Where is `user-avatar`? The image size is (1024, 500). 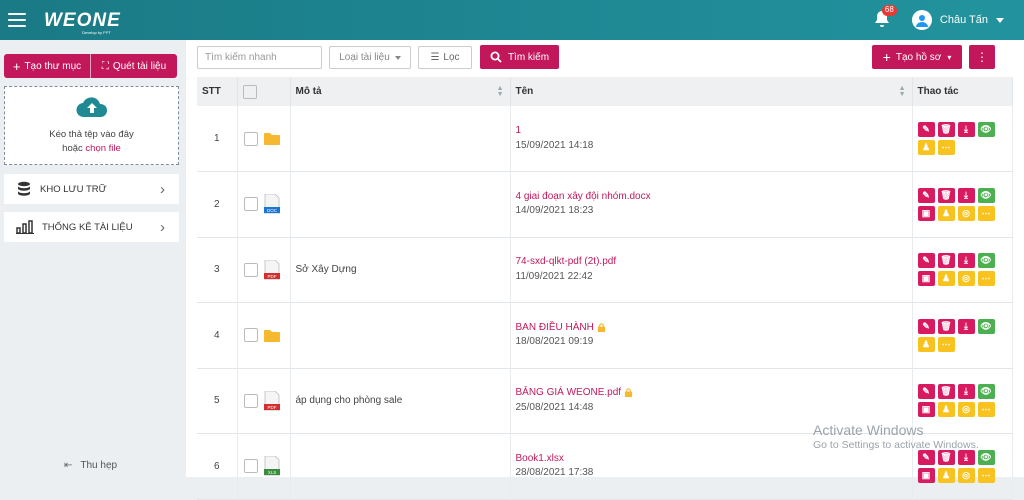
user-avatar is located at coordinates (921, 20).